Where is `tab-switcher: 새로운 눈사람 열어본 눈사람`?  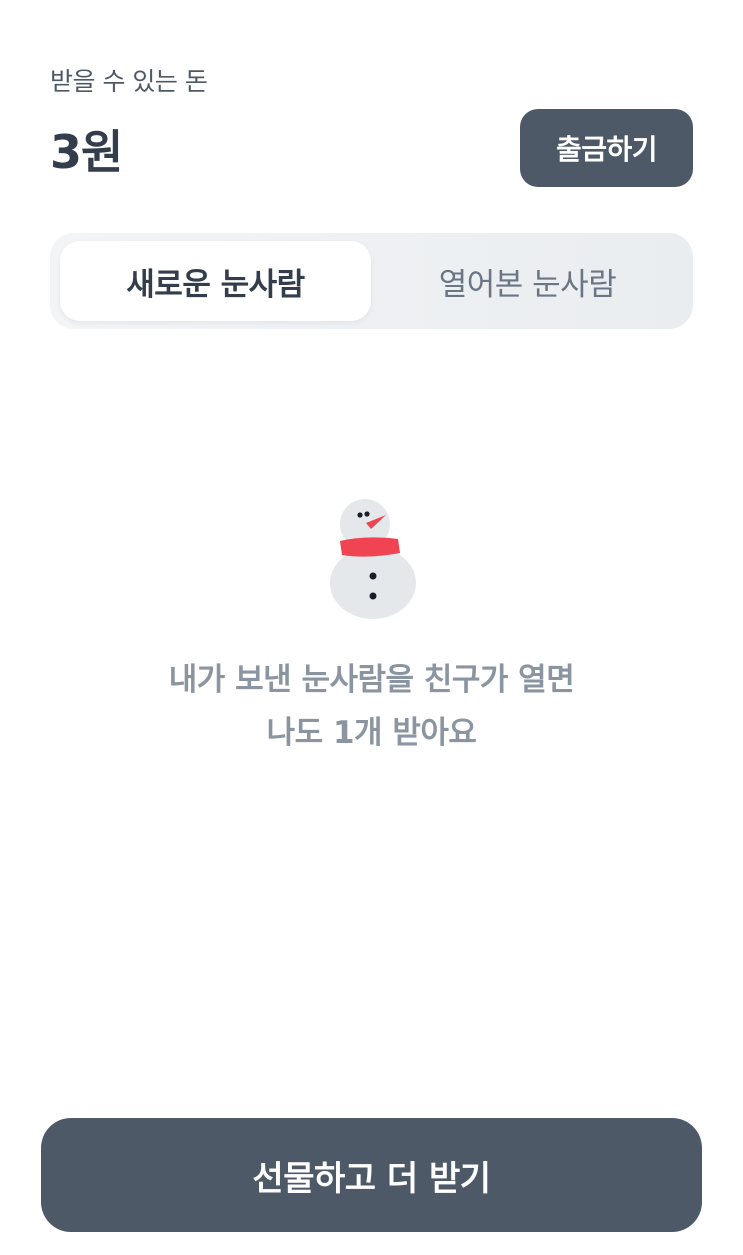 tab-switcher: 새로운 눈사람 열어본 눈사람 is located at coordinates (371, 281).